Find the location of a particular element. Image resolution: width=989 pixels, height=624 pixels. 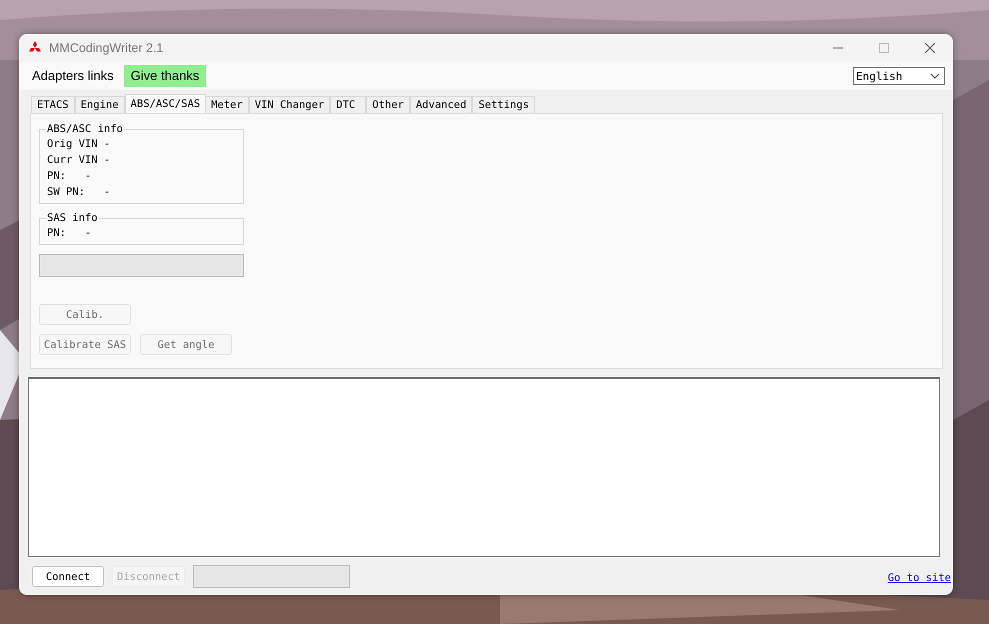

window-title: MMCodingWriter 2.1 is located at coordinates (106, 48).